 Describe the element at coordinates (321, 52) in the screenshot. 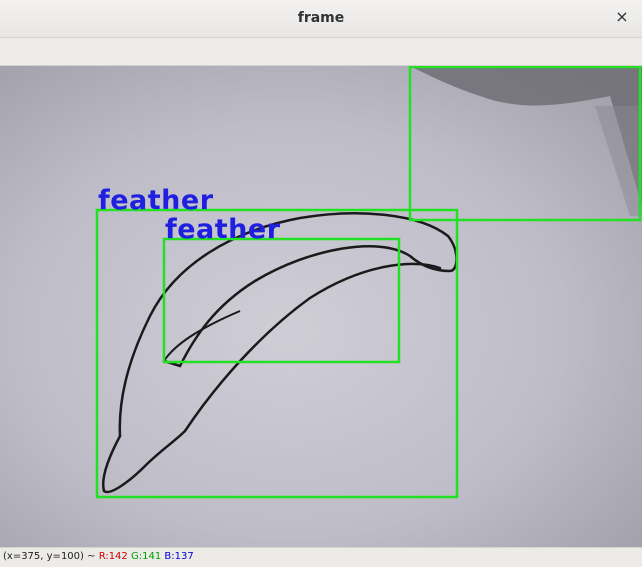

I see `toolbar` at that location.